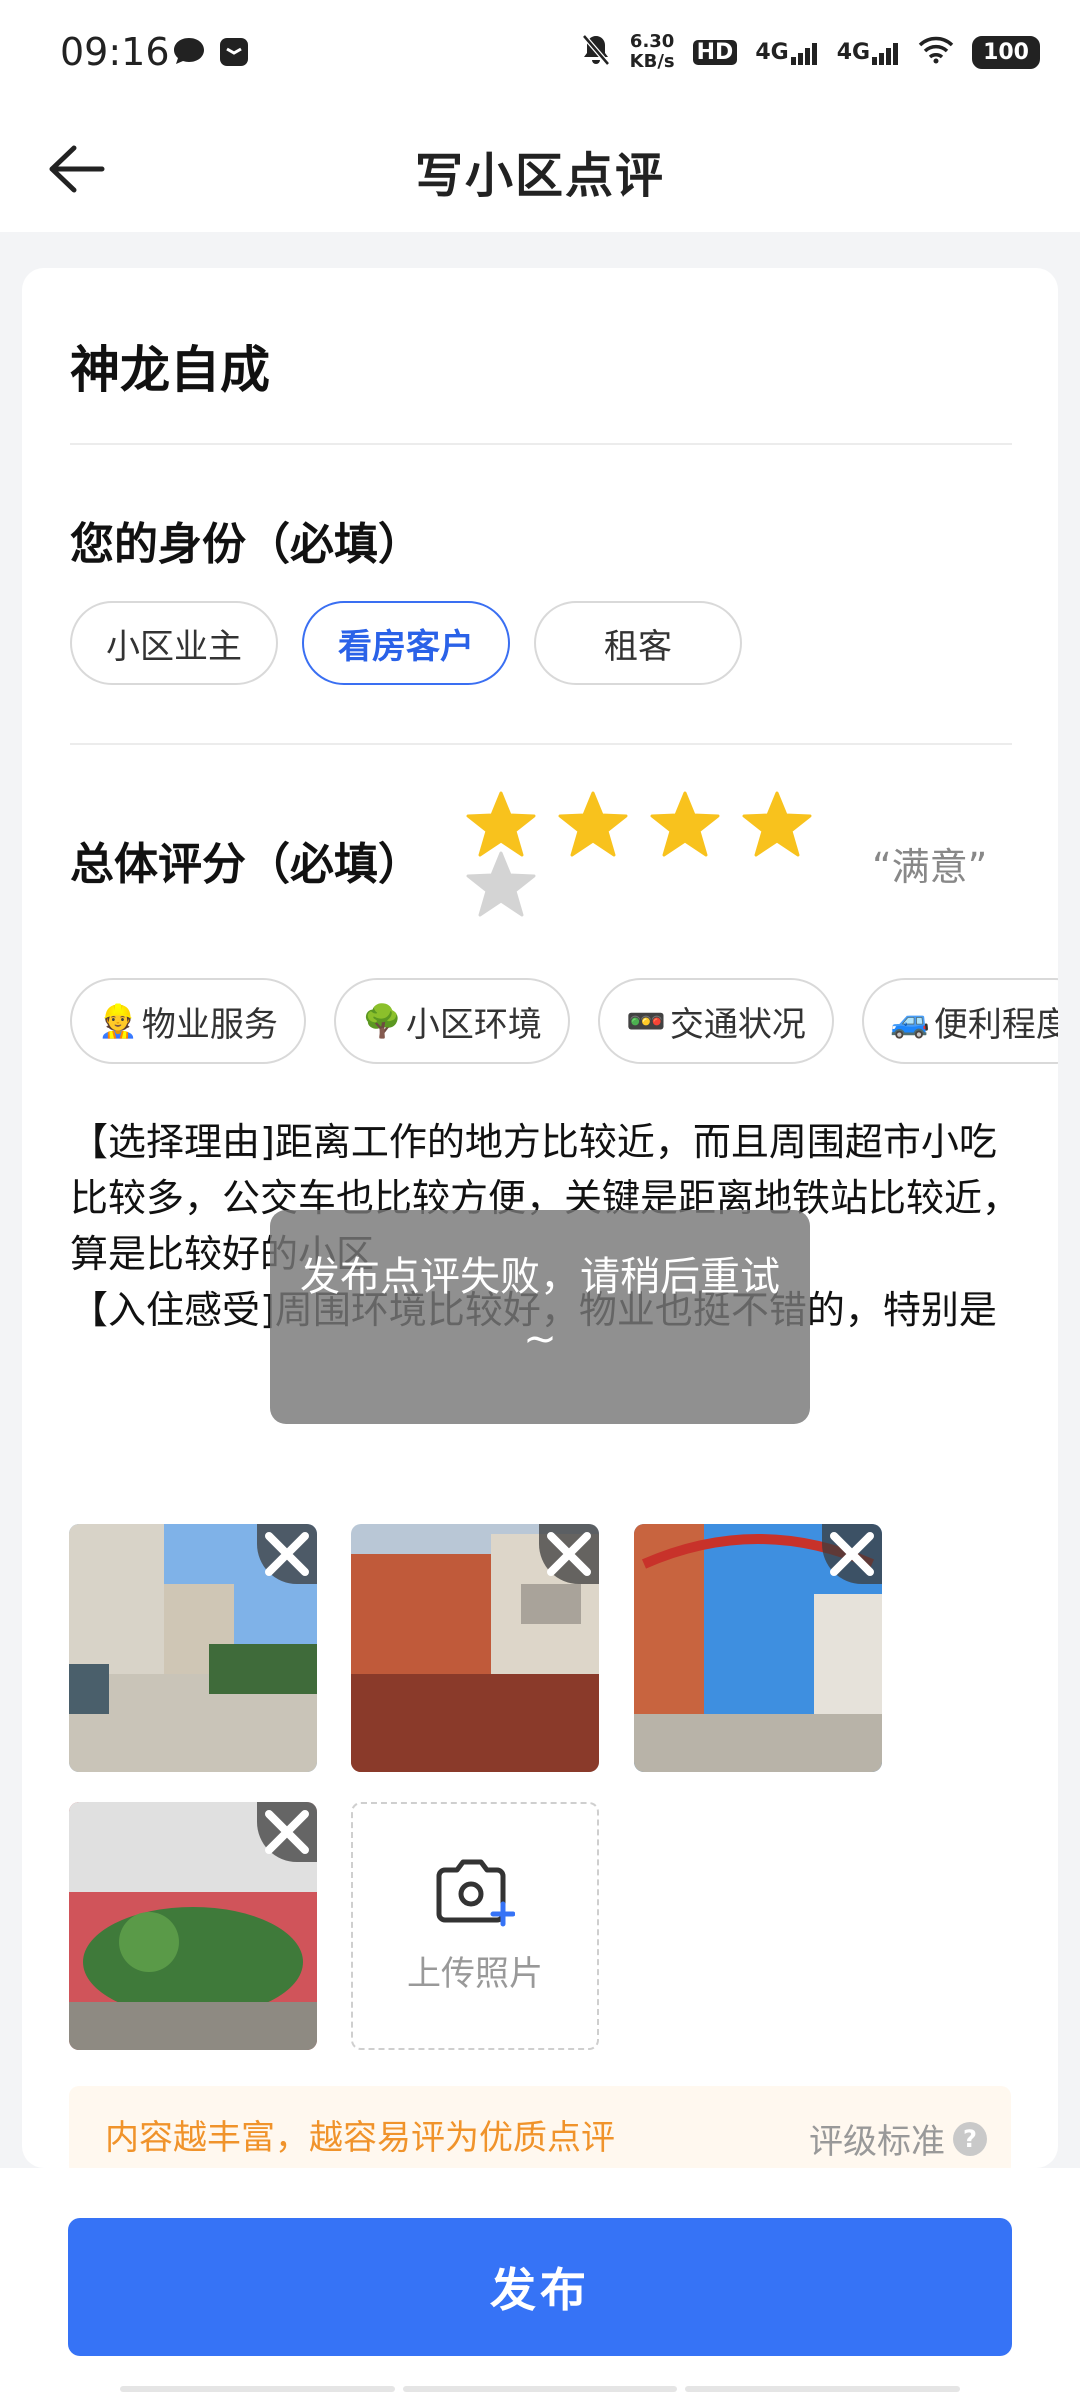 The image size is (1080, 2400). Describe the element at coordinates (170, 370) in the screenshot. I see `community-name: 神龙自成` at that location.